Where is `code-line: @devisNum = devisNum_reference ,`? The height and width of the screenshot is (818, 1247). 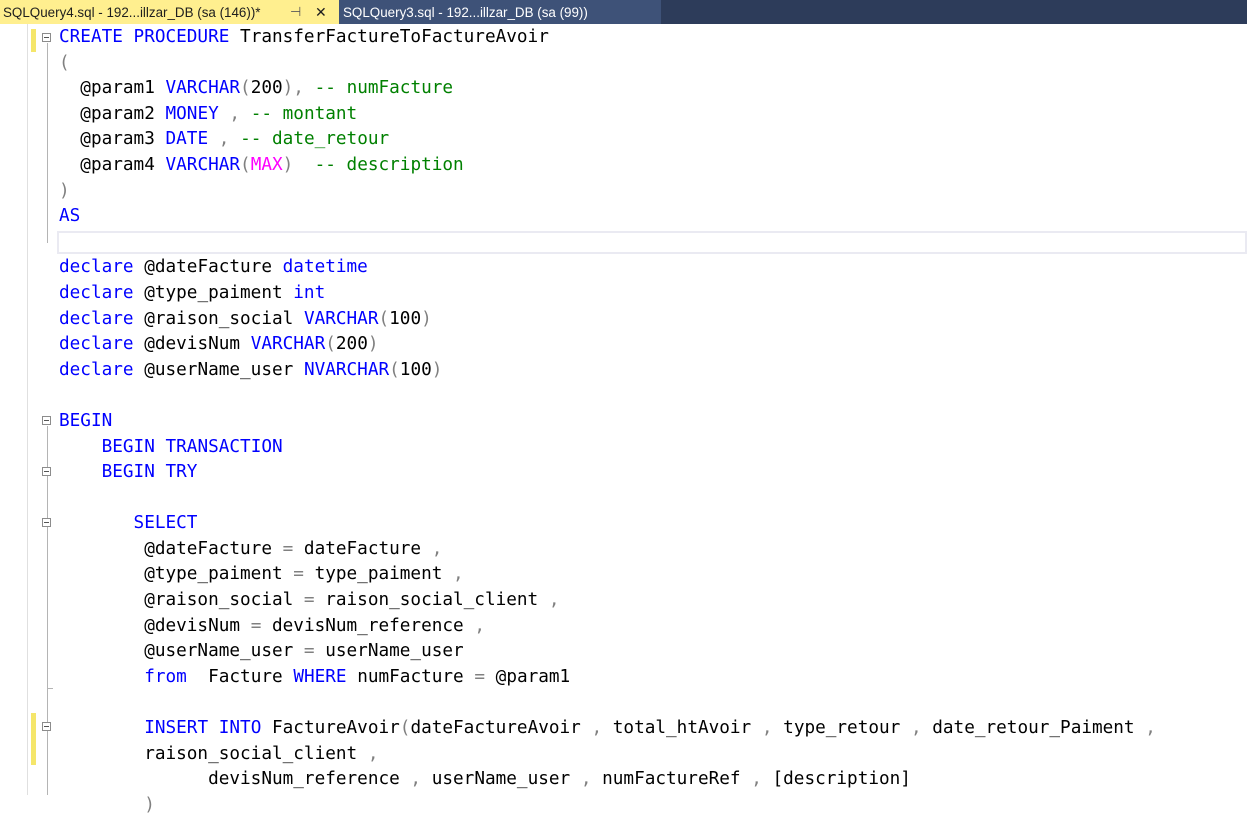 code-line: @devisNum = devisNum_reference , is located at coordinates (607, 627).